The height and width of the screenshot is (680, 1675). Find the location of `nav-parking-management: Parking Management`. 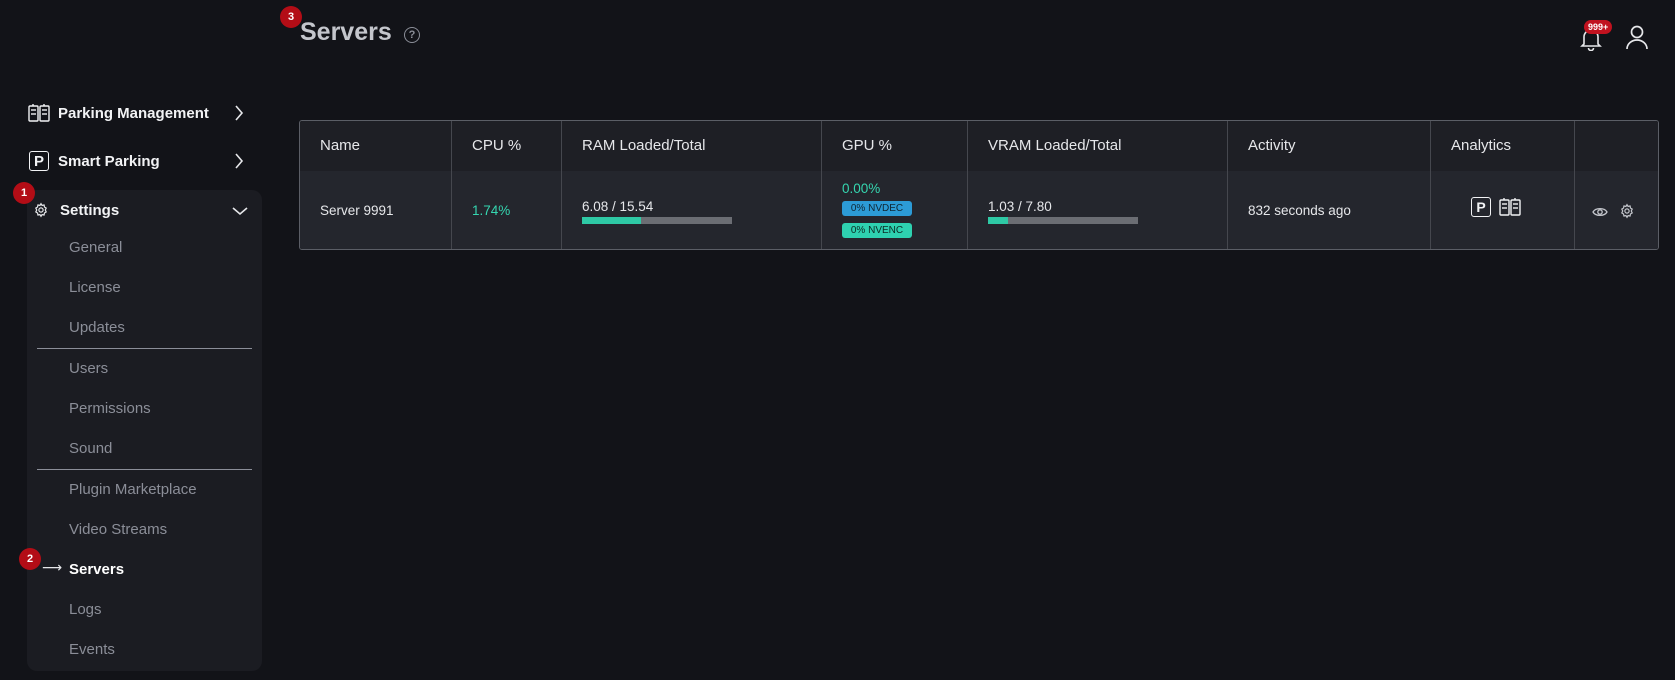

nav-parking-management: Parking Management is located at coordinates (143, 113).